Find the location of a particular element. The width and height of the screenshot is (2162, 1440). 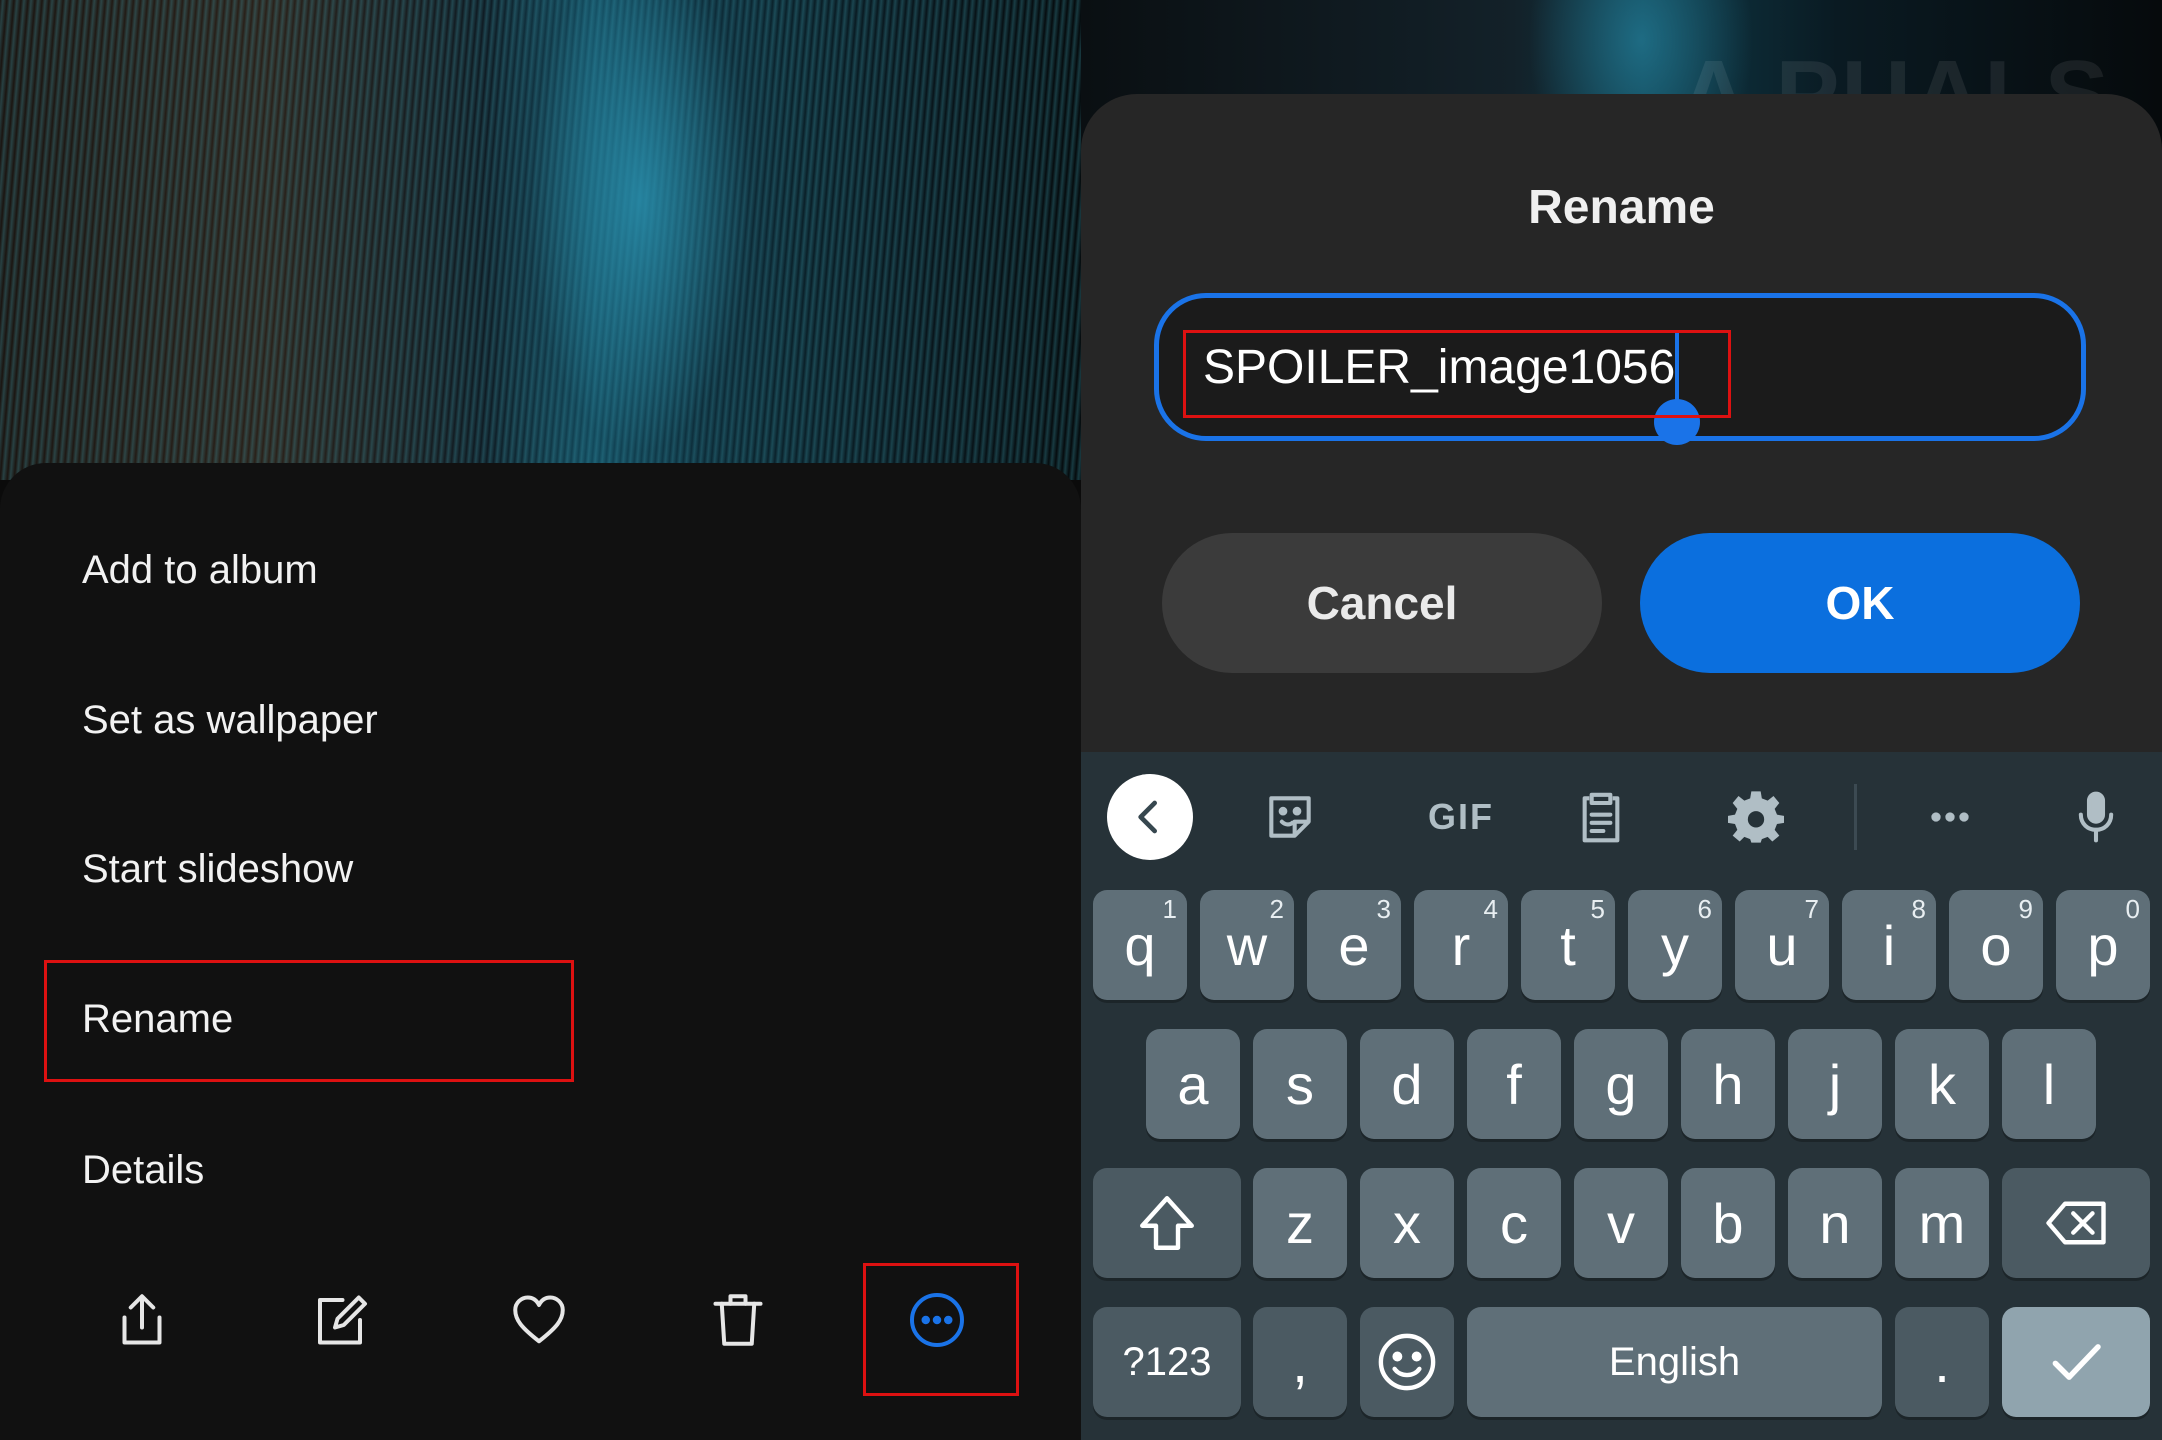

key-a: a is located at coordinates (1193, 1084).